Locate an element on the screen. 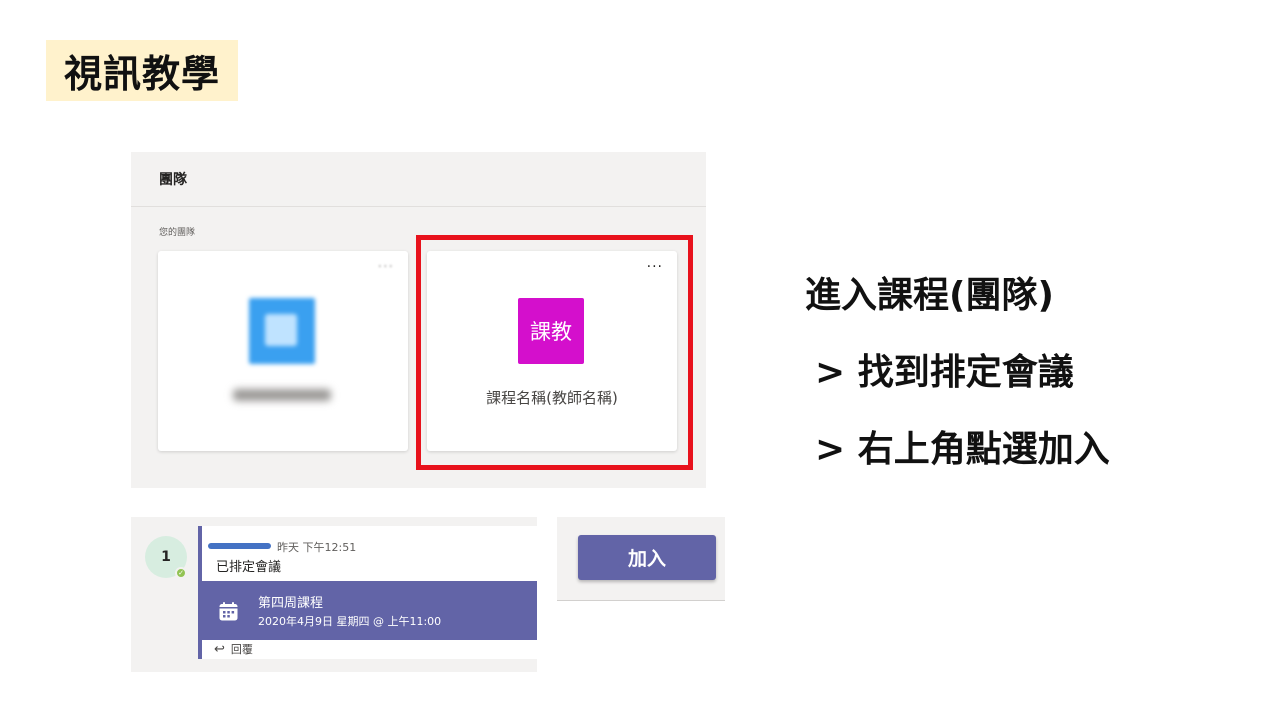  team-card-blurred: ··· is located at coordinates (283, 351).